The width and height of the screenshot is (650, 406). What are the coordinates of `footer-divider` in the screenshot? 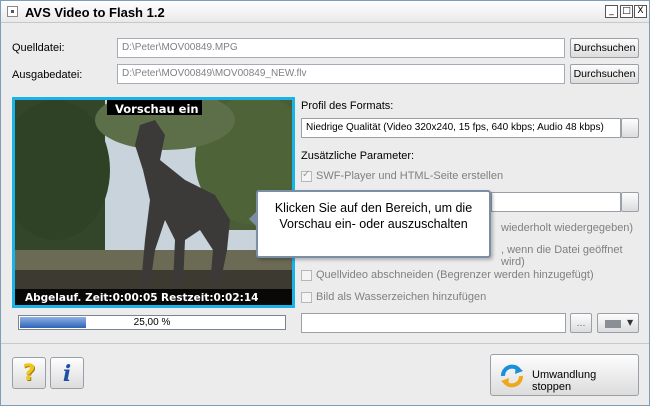 It's located at (325, 343).